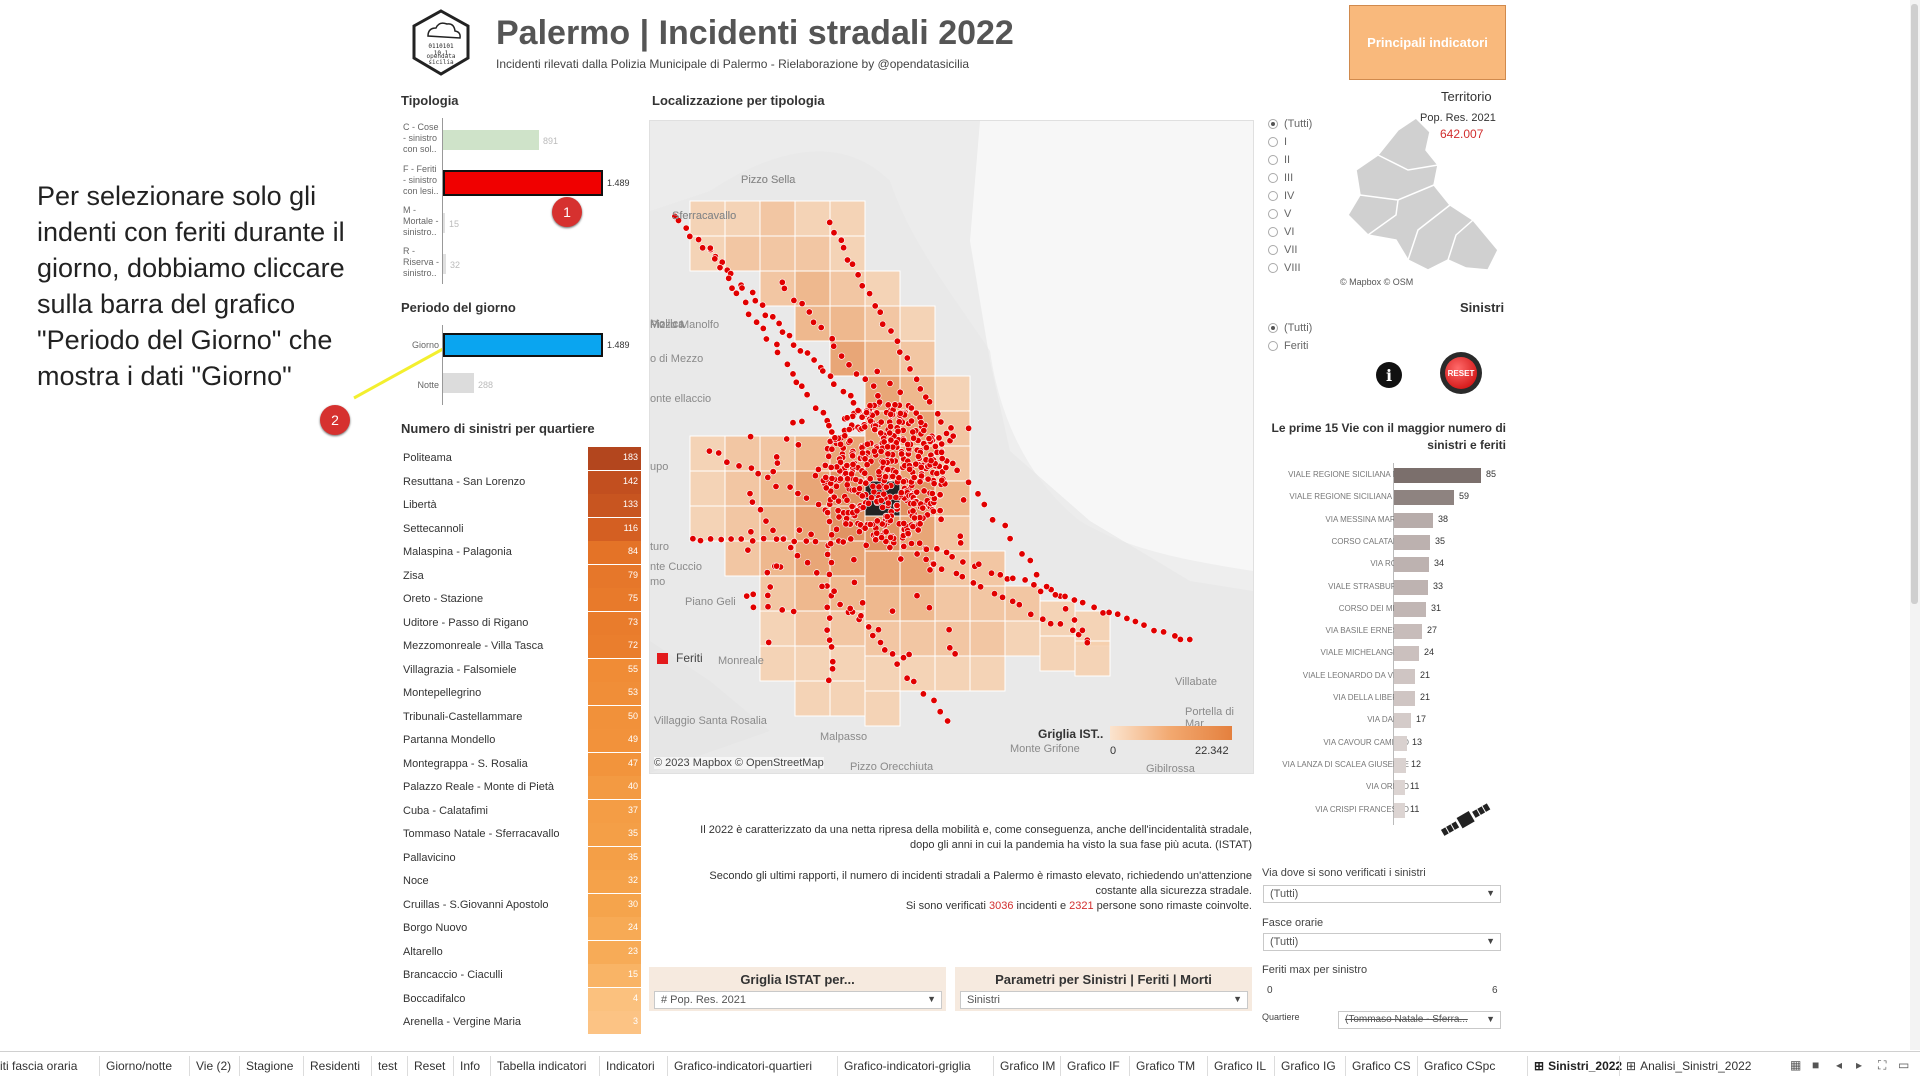 This screenshot has width=1920, height=1081. I want to click on quartiere-row: Resuttana - San Lorenzo 142, so click(521, 482).